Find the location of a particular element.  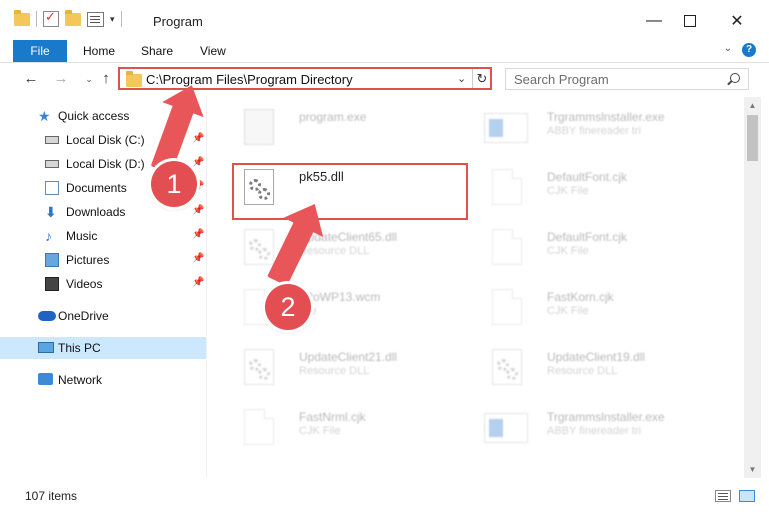

close-button: ✕ is located at coordinates (737, 21).